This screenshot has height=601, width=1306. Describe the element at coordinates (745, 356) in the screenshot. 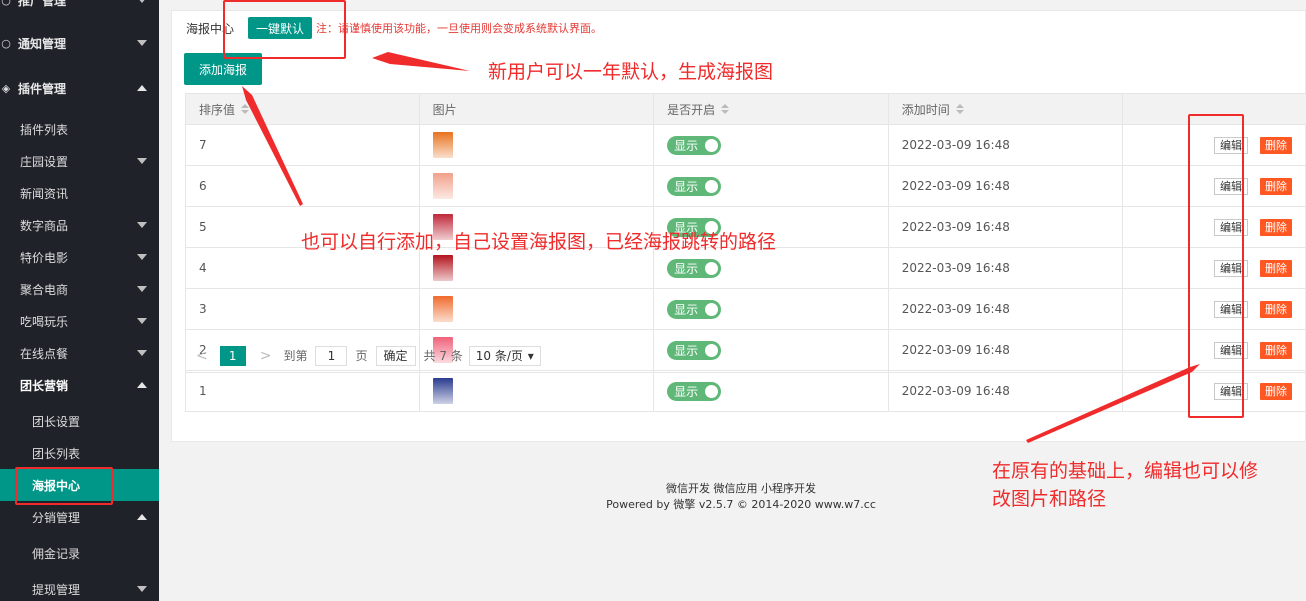

I see `pagination: < 1 > 到第 1 页 确定 共 7 条 10 条/页 ▾` at that location.